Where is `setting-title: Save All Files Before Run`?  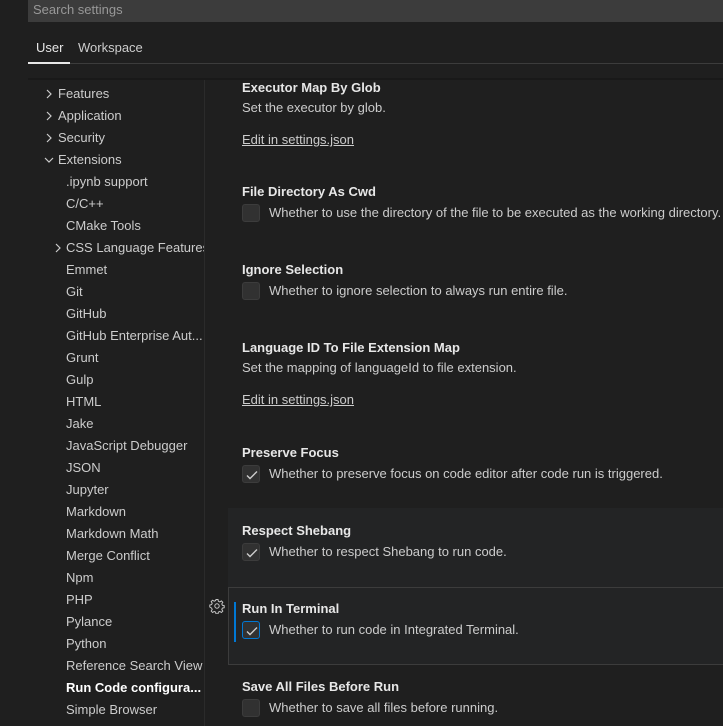 setting-title: Save All Files Before Run is located at coordinates (321, 686).